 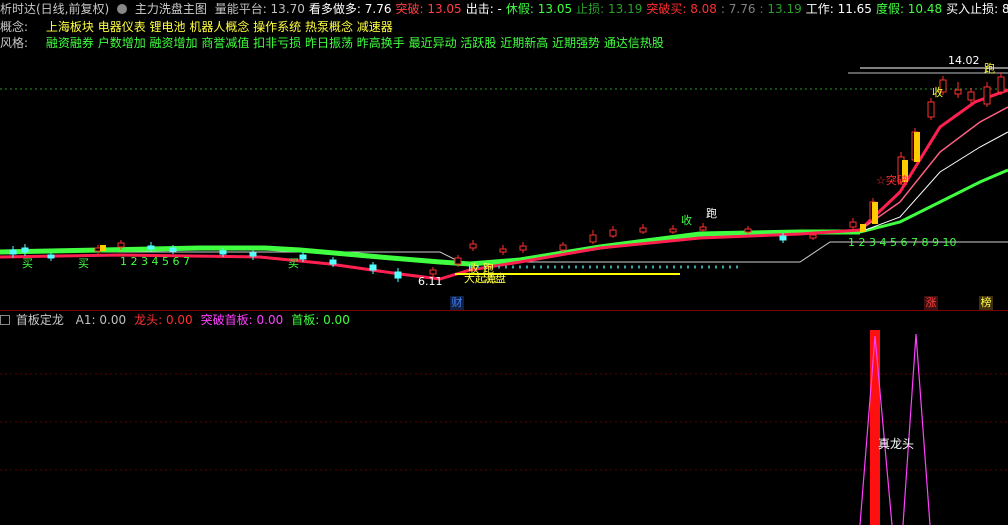 I want to click on limit-up-badge: 涨, so click(x=931, y=303).